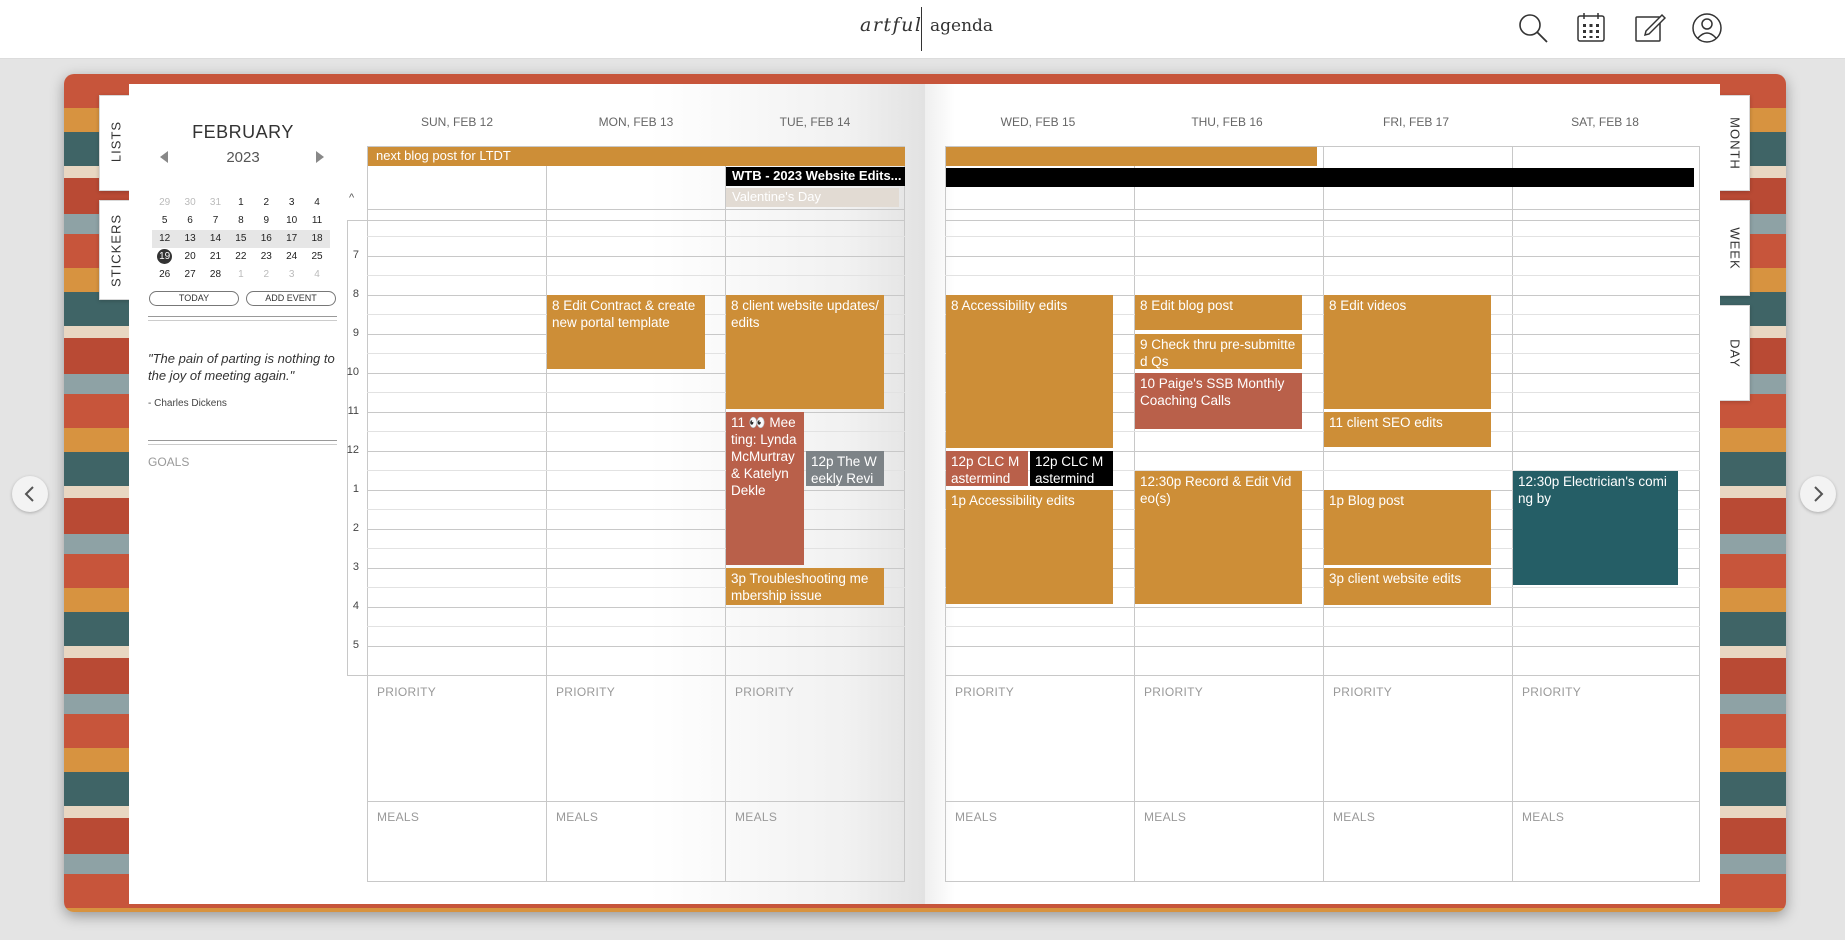 The image size is (1845, 940). Describe the element at coordinates (164, 157) in the screenshot. I see `mini-prev-month-icon` at that location.